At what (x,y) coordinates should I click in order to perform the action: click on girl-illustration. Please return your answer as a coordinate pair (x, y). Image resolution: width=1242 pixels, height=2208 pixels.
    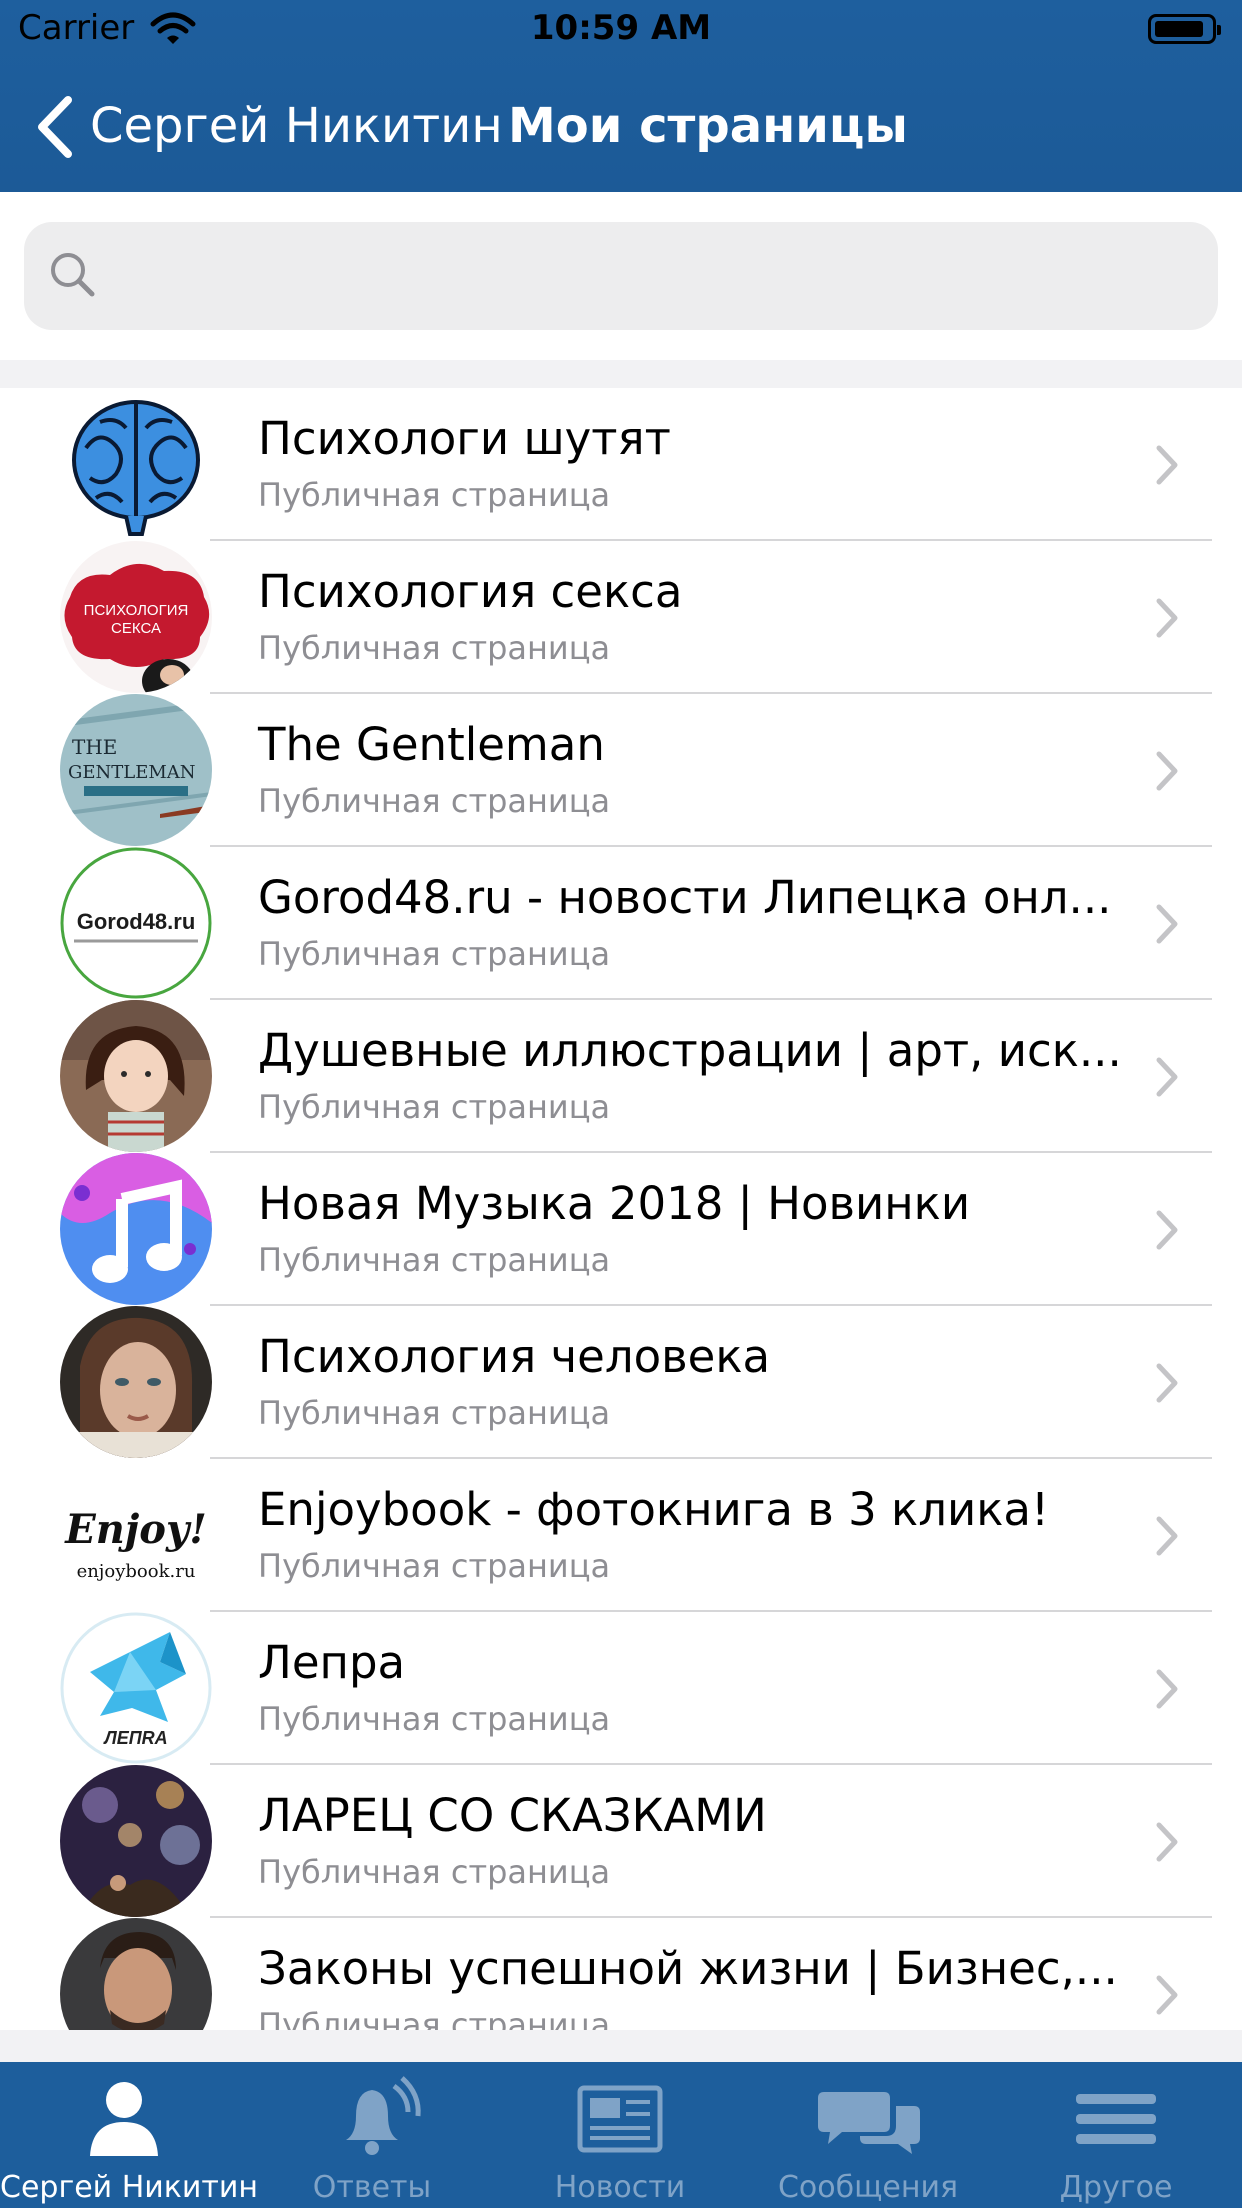
    Looking at the image, I should click on (136, 1076).